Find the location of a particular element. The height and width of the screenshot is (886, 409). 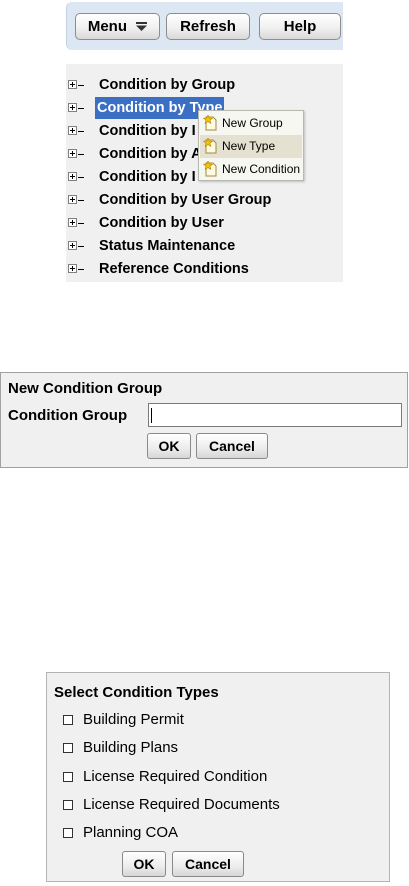

text-cursor is located at coordinates (151, 415).